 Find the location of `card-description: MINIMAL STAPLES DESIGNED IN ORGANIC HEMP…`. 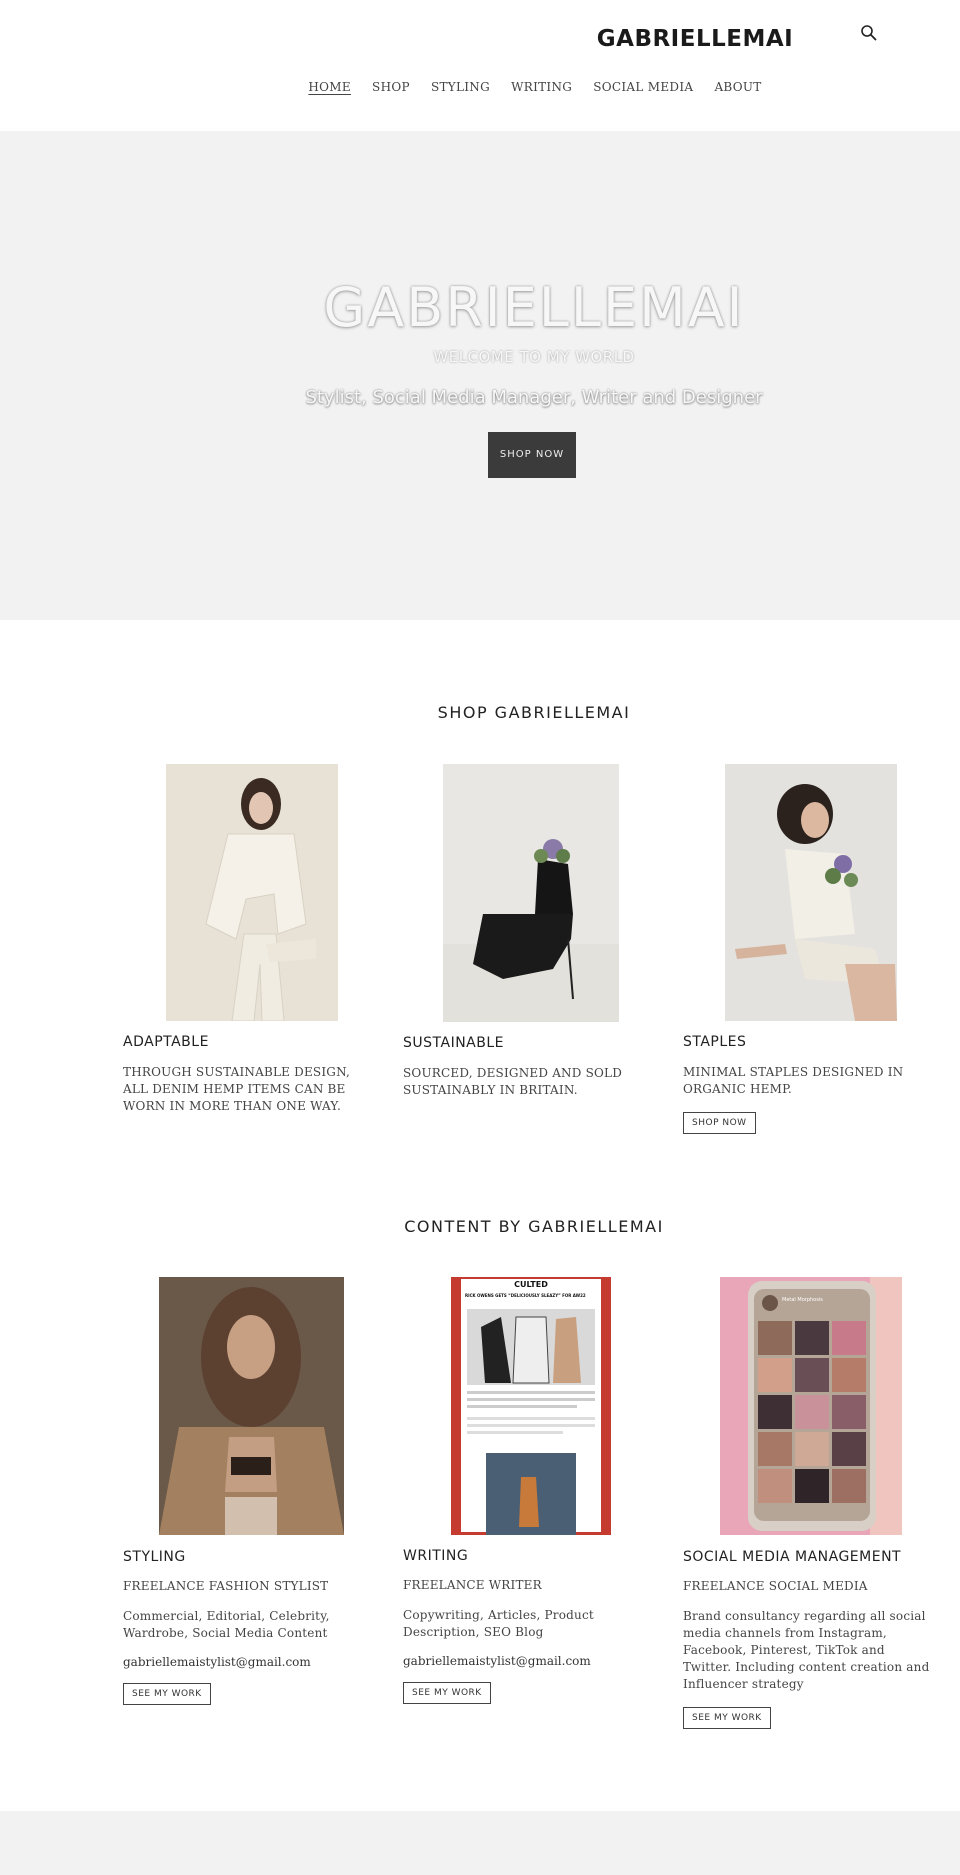

card-description: MINIMAL STAPLES DESIGNED IN ORGANIC HEMP… is located at coordinates (793, 1080).